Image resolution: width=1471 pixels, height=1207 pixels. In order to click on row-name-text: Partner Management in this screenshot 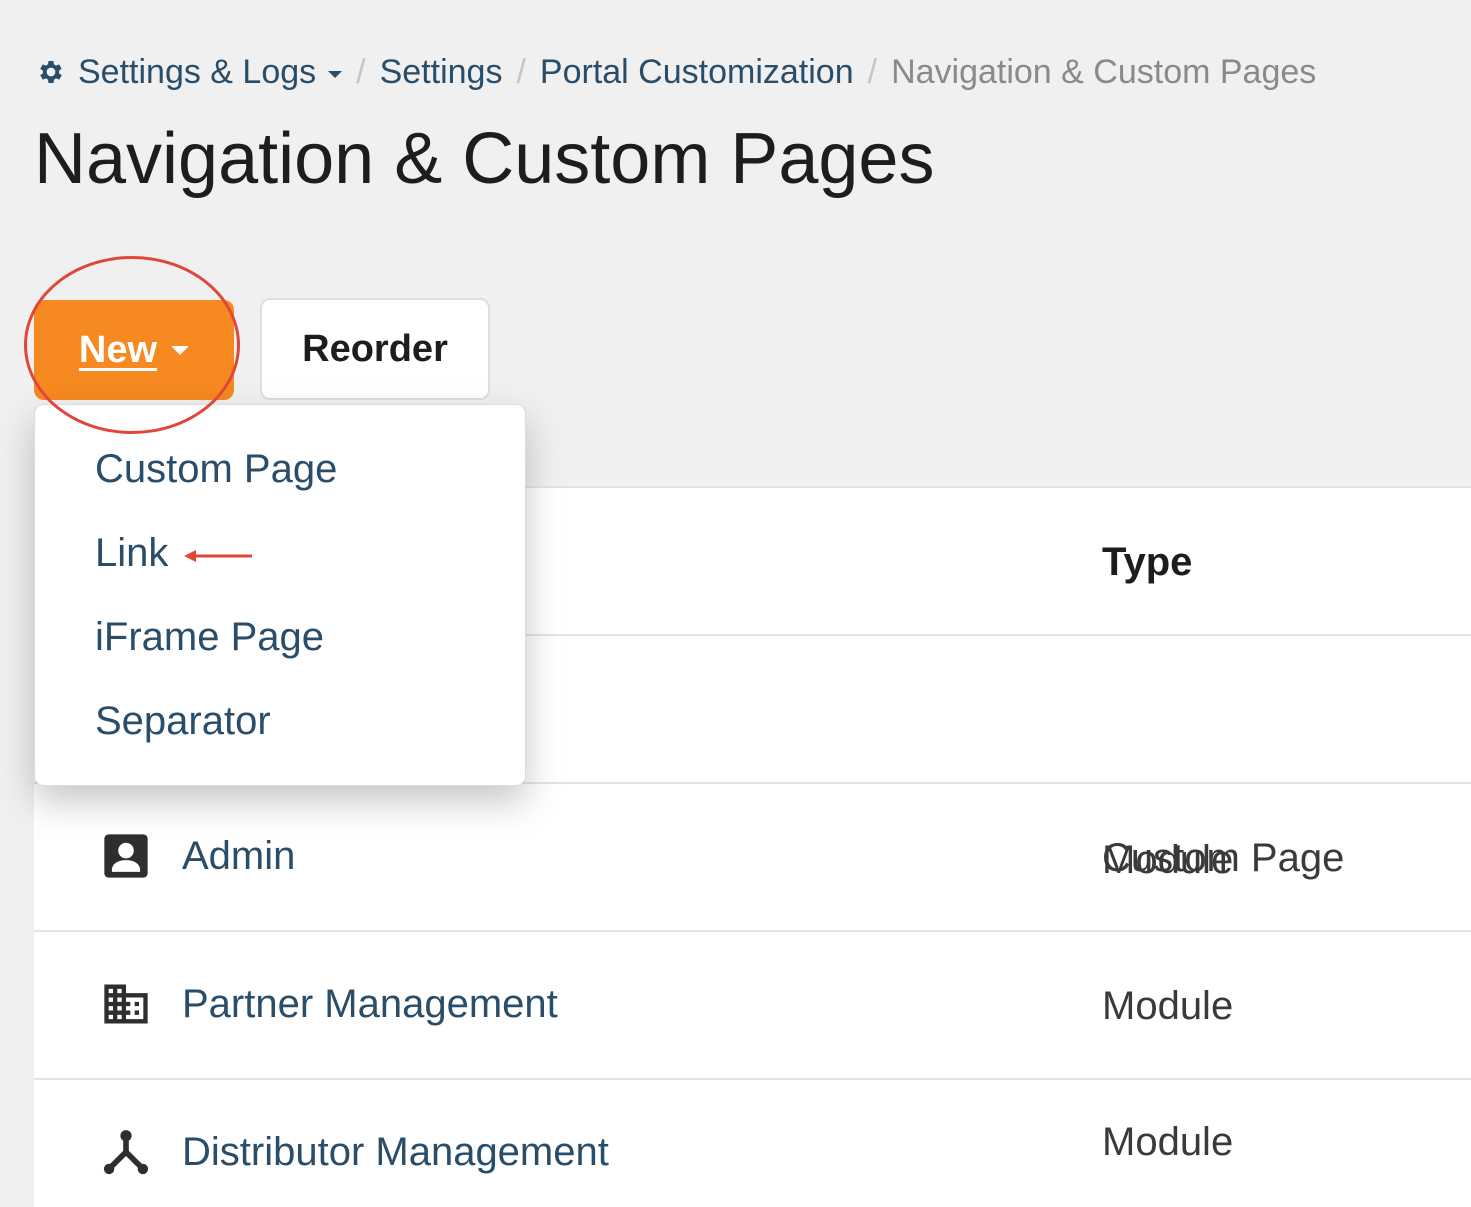, I will do `click(370, 1003)`.